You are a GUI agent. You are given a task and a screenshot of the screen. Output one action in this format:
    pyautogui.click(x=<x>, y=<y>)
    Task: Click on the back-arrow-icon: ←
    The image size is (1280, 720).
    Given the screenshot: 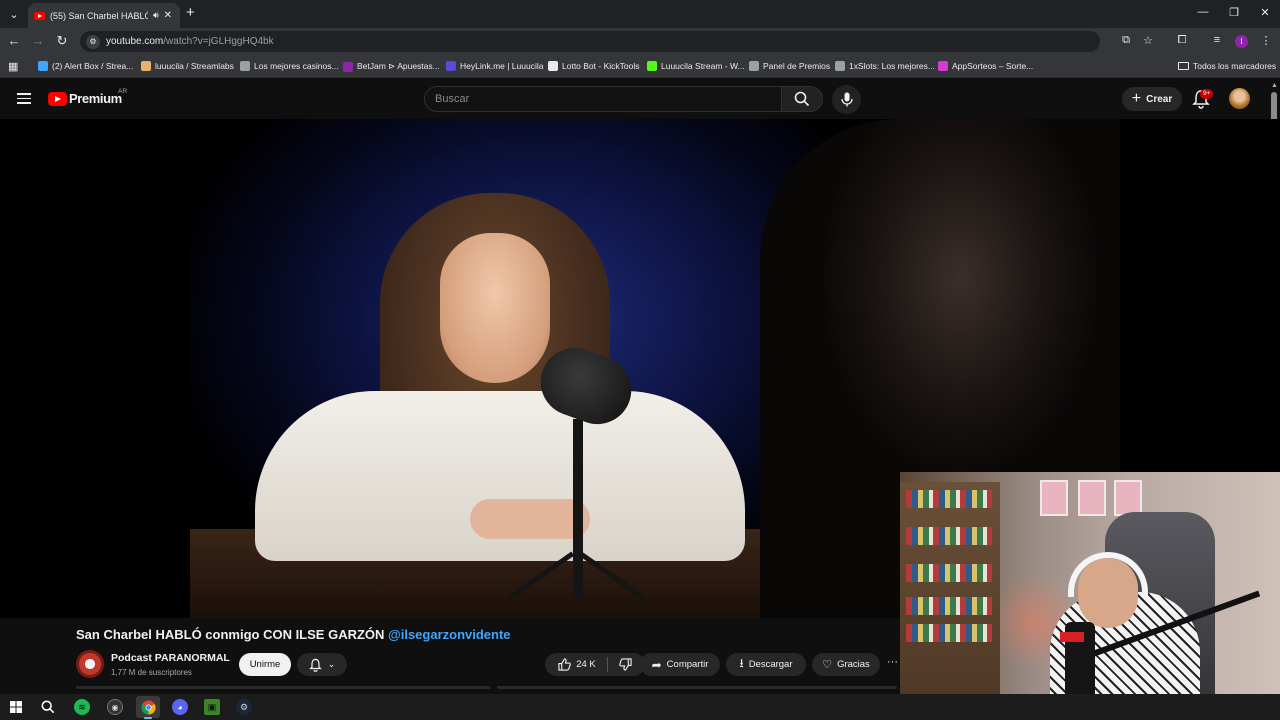 What is the action you would take?
    pyautogui.click(x=14, y=41)
    